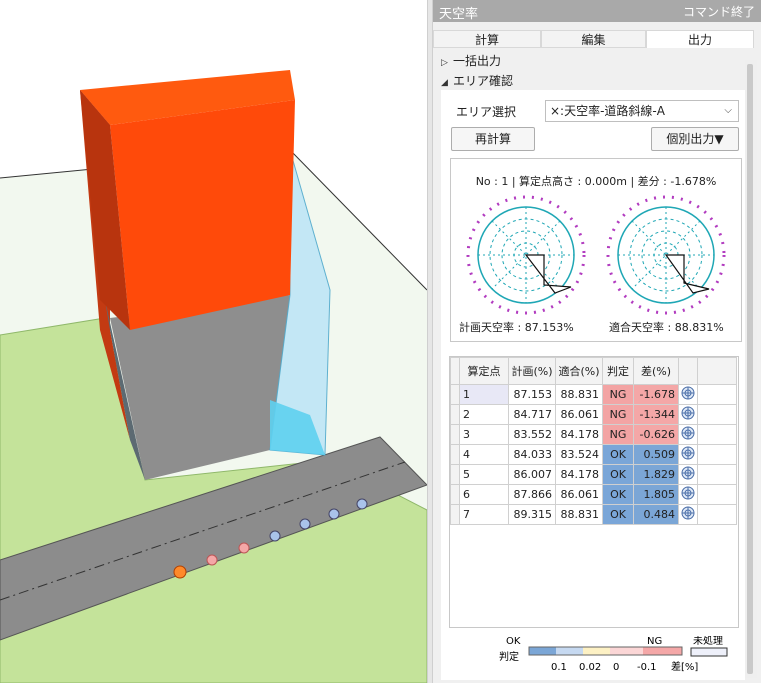 The image size is (761, 683). Describe the element at coordinates (532, 454) in the screenshot. I see `cell-plan: 84.033` at that location.